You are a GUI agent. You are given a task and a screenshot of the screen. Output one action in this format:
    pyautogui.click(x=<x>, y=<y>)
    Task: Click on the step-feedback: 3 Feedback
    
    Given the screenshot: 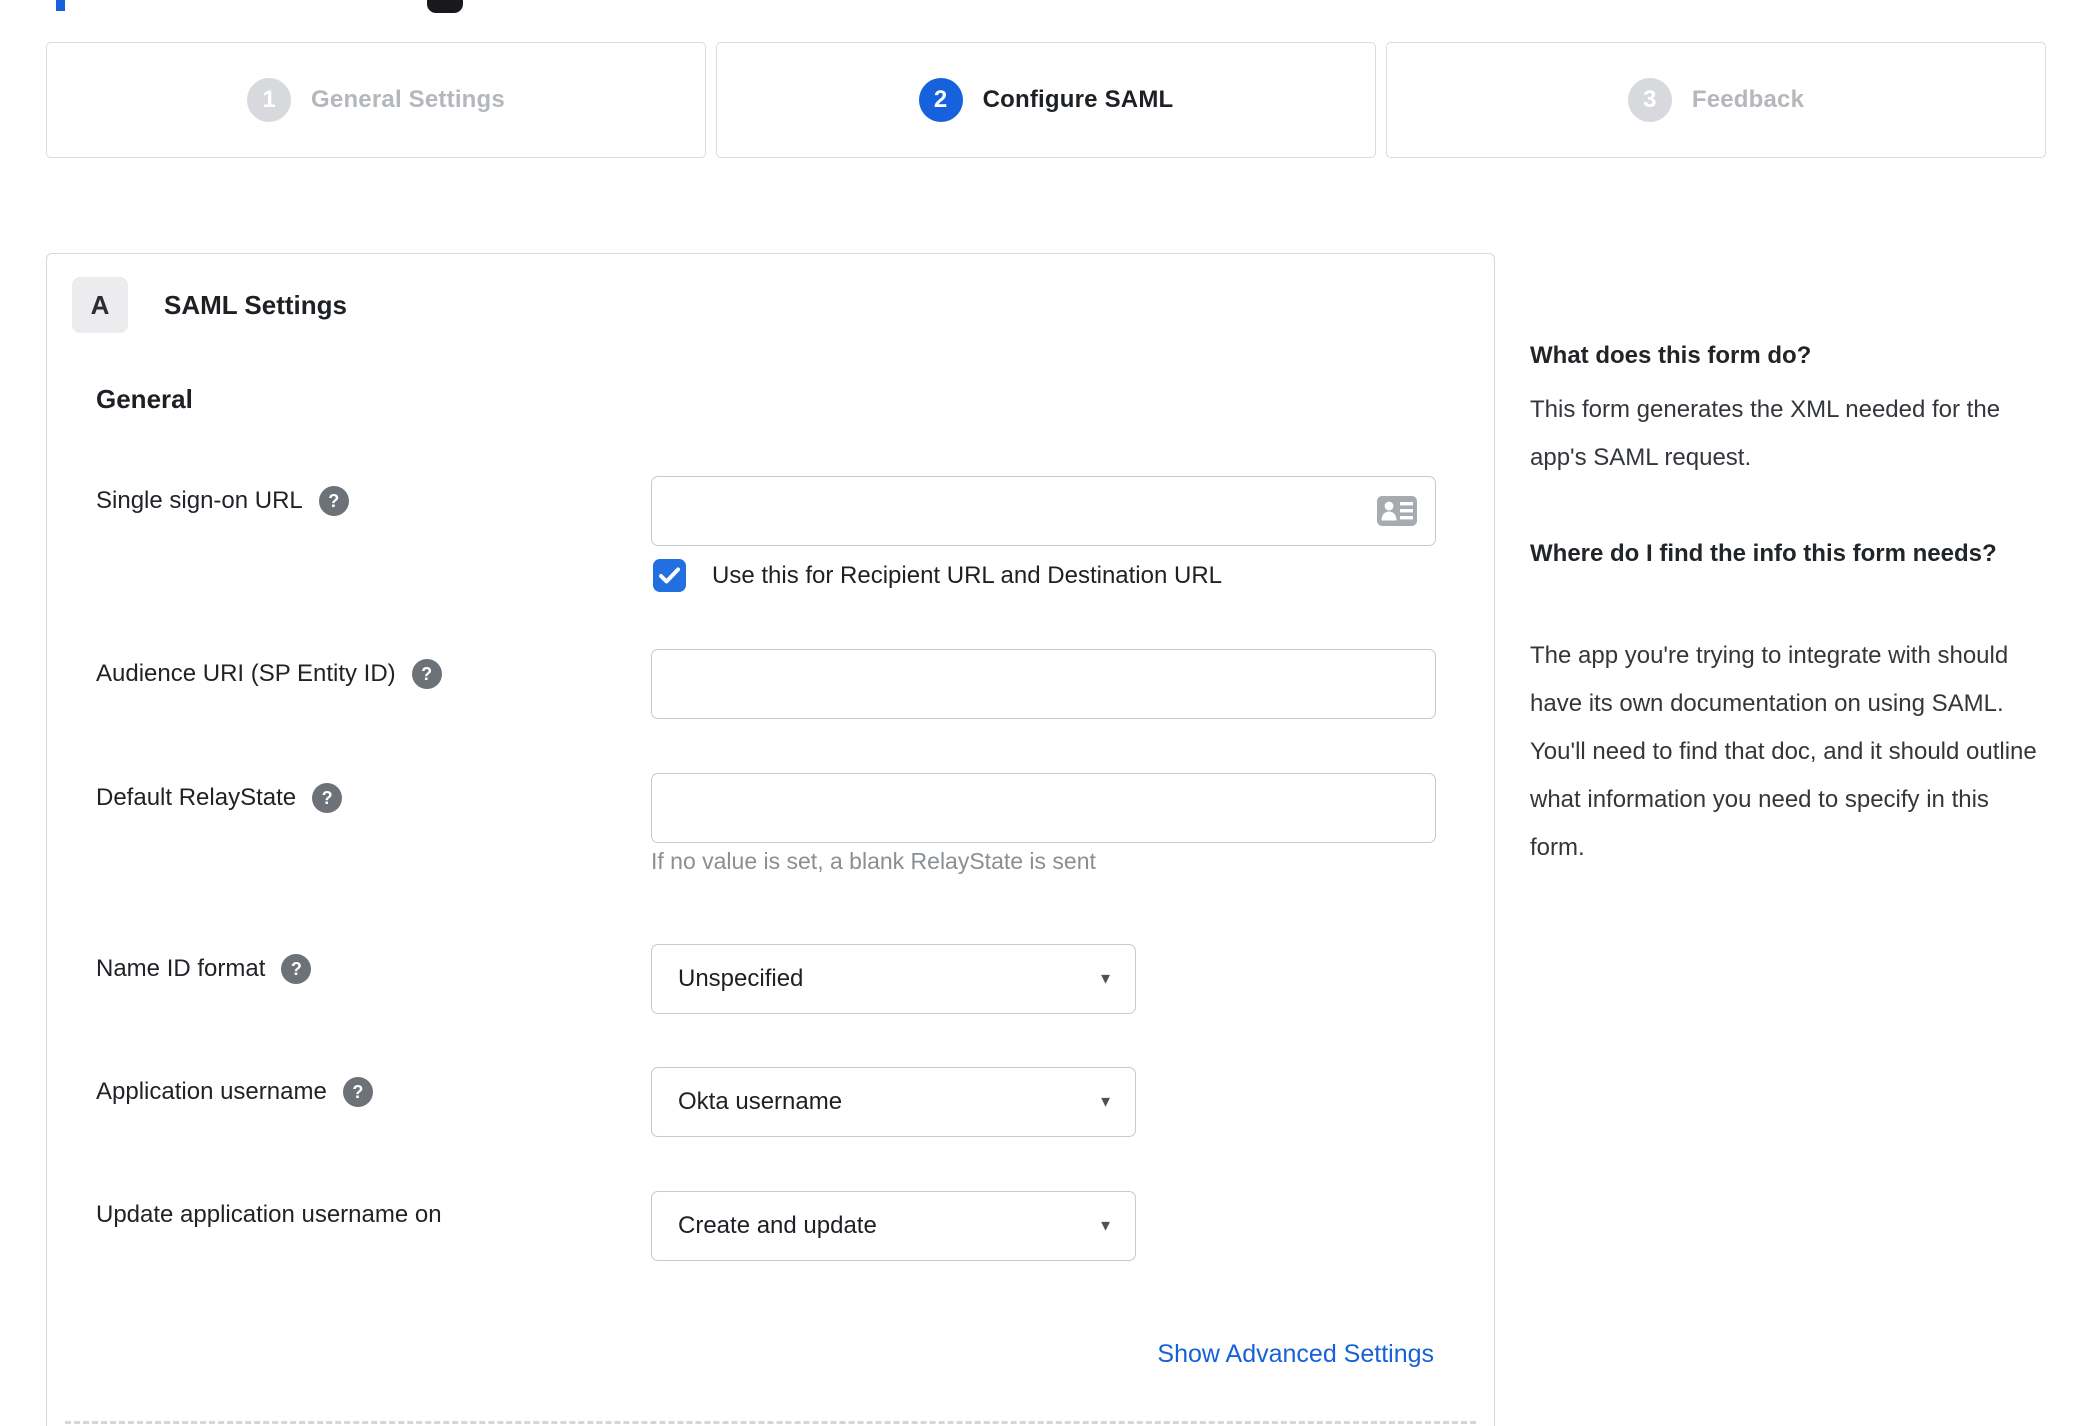 What is the action you would take?
    pyautogui.click(x=1716, y=100)
    